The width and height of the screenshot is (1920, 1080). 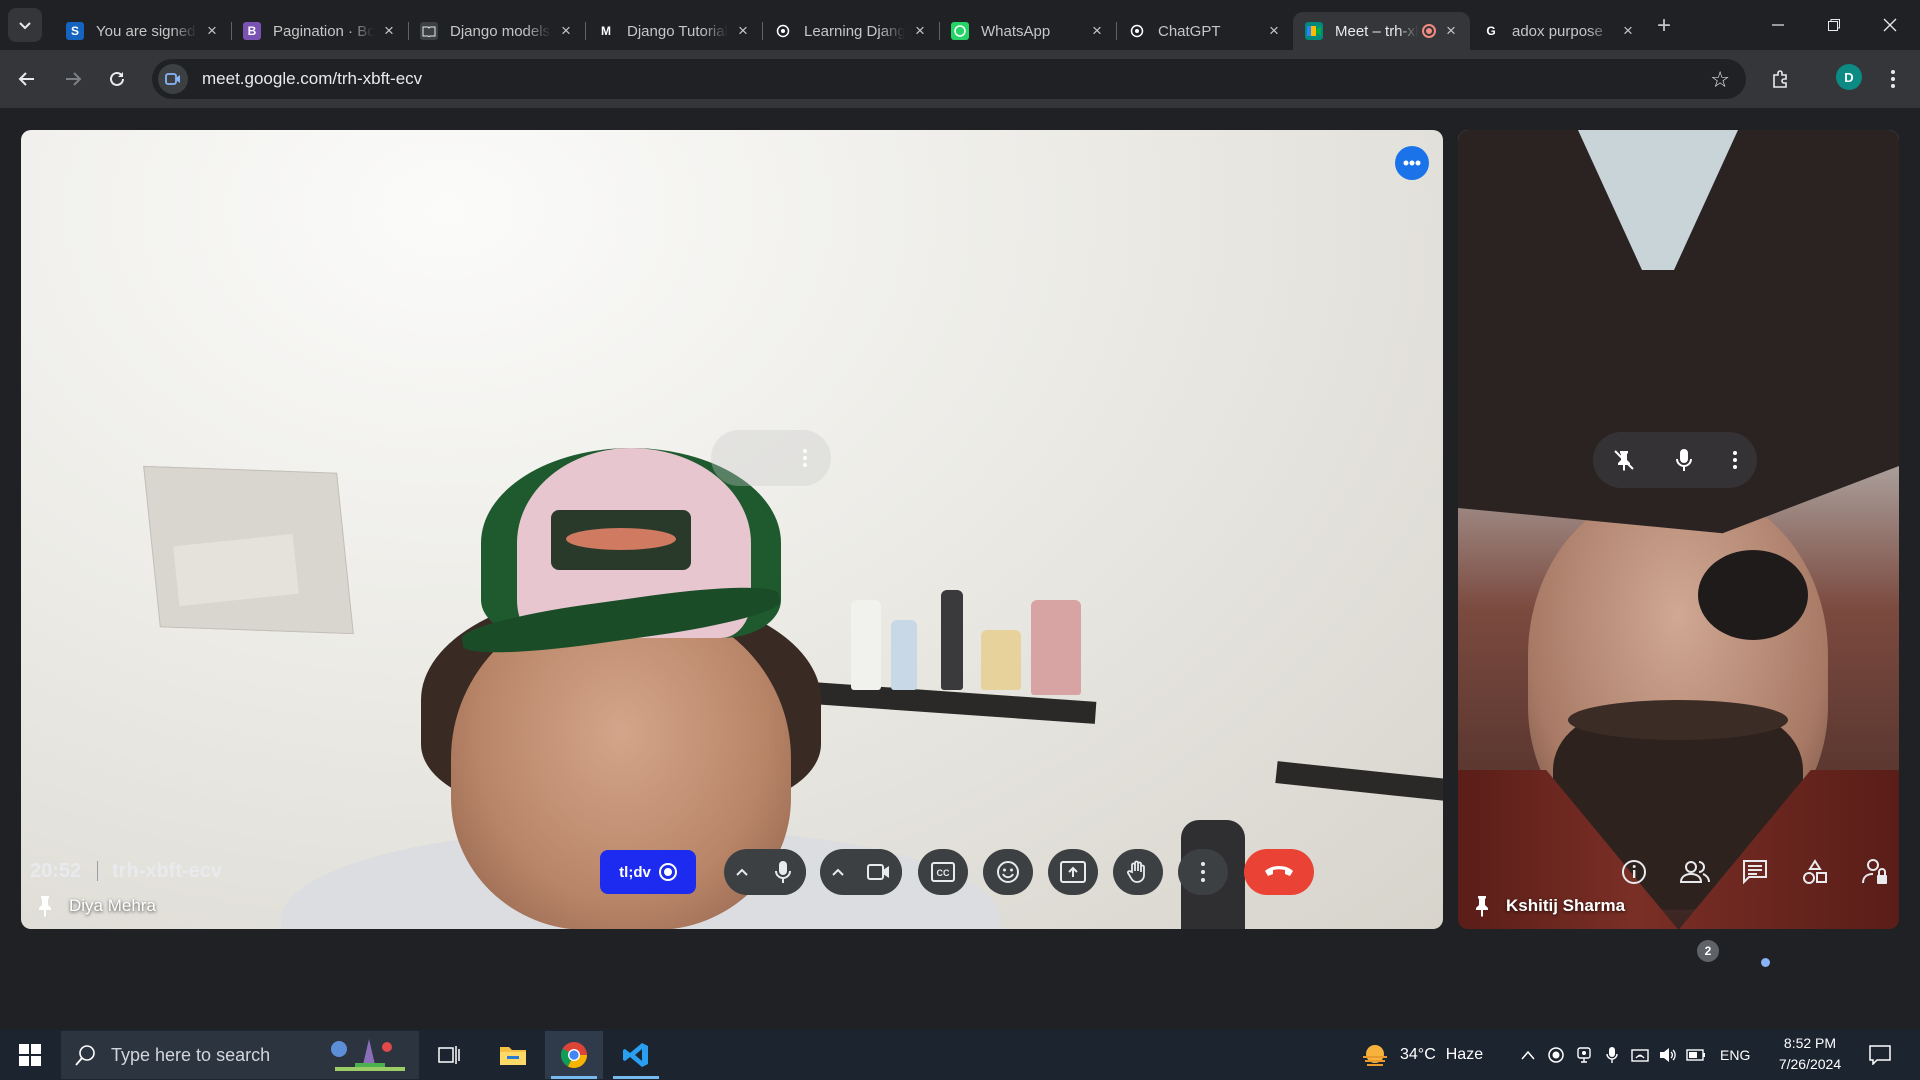 I want to click on chevron-up-icon, so click(x=1528, y=1054).